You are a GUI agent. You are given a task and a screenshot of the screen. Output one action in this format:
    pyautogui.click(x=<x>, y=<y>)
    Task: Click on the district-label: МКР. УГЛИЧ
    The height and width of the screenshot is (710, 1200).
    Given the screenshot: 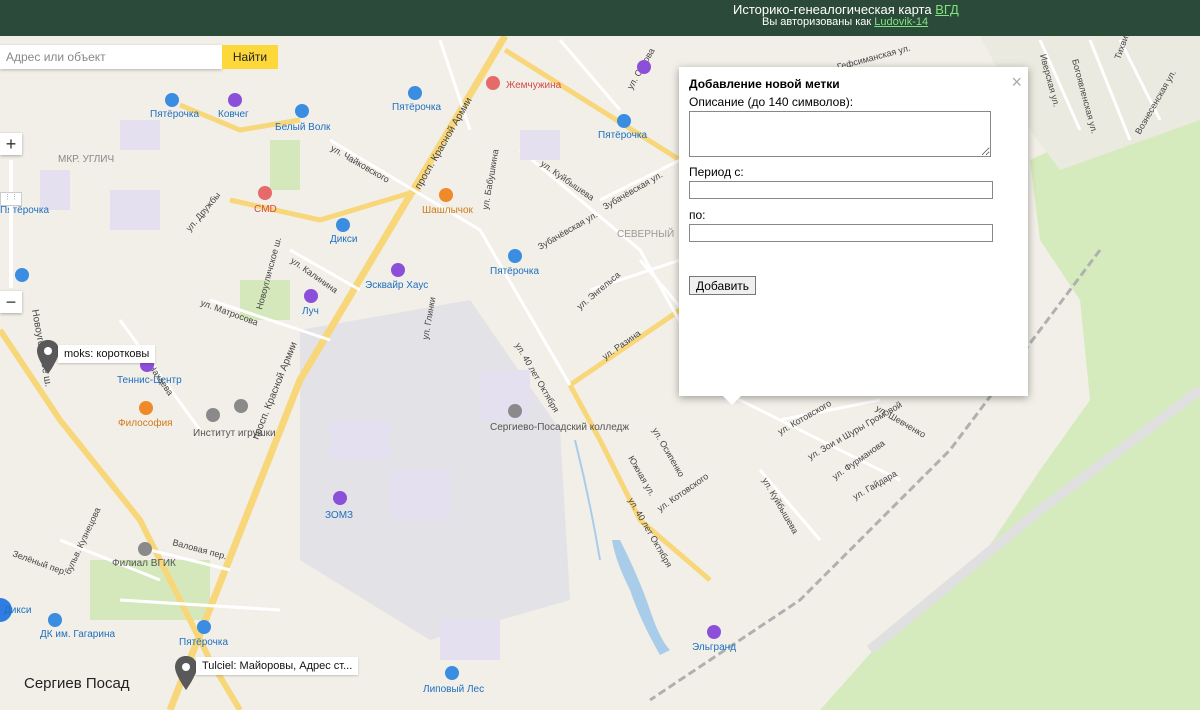 What is the action you would take?
    pyautogui.click(x=86, y=159)
    